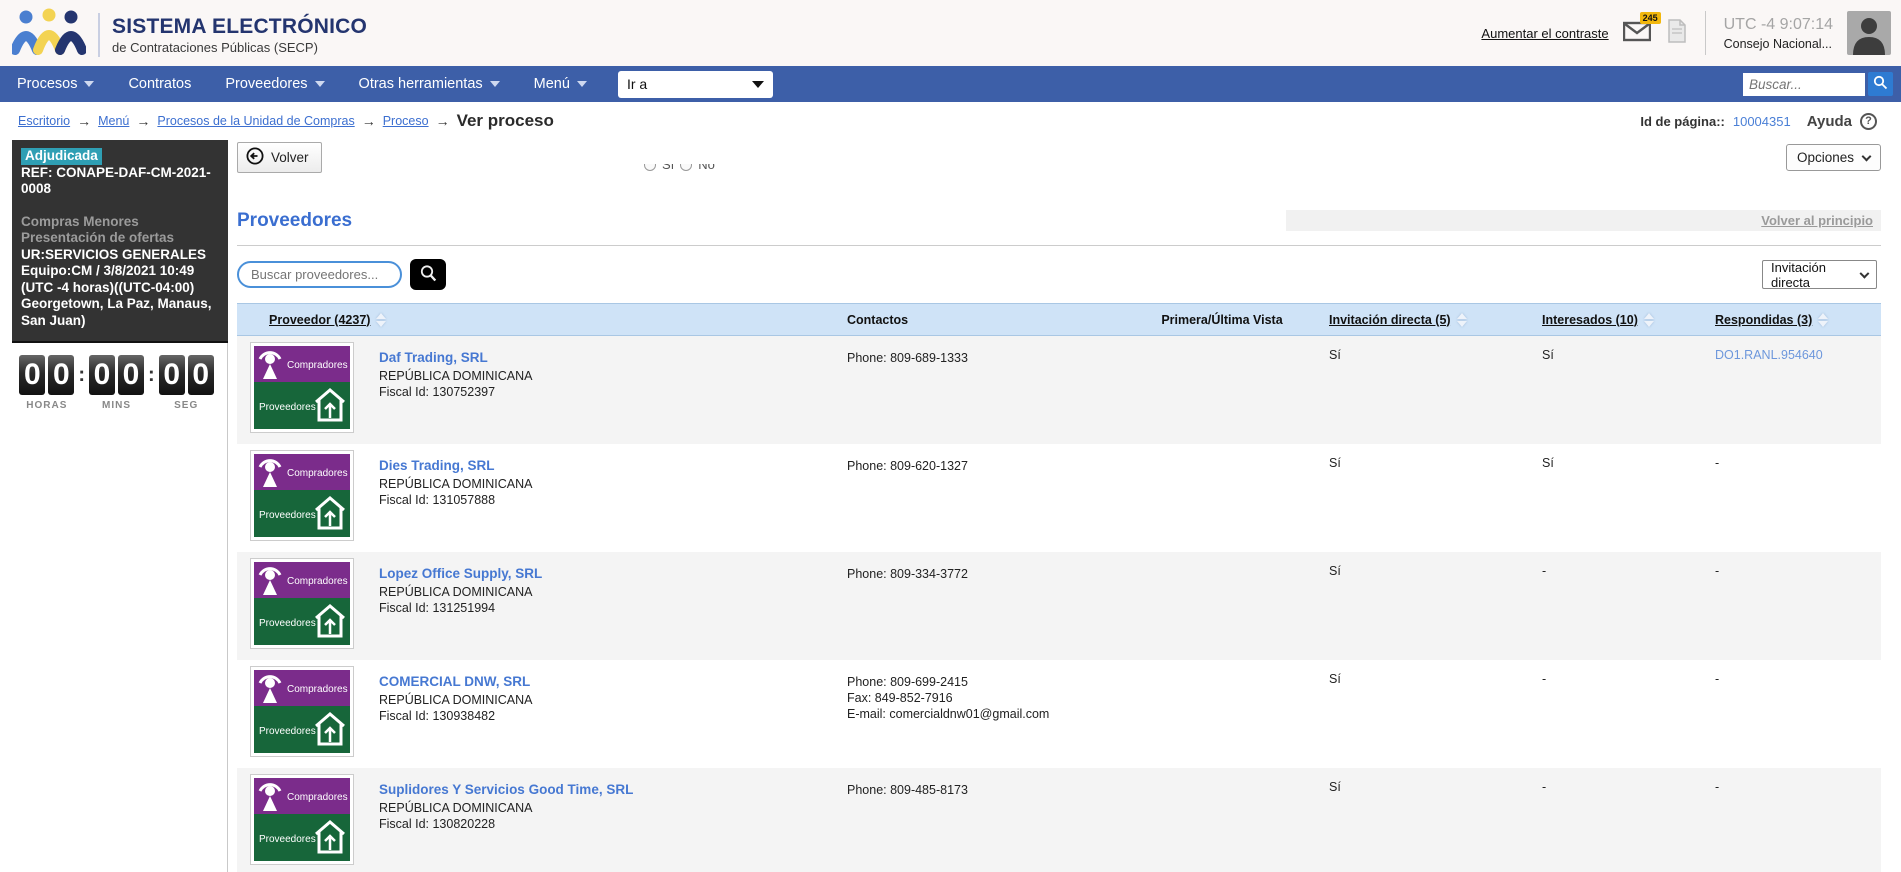 The height and width of the screenshot is (872, 1901). I want to click on clipped-yes-no-radios: Sí No, so click(679, 170).